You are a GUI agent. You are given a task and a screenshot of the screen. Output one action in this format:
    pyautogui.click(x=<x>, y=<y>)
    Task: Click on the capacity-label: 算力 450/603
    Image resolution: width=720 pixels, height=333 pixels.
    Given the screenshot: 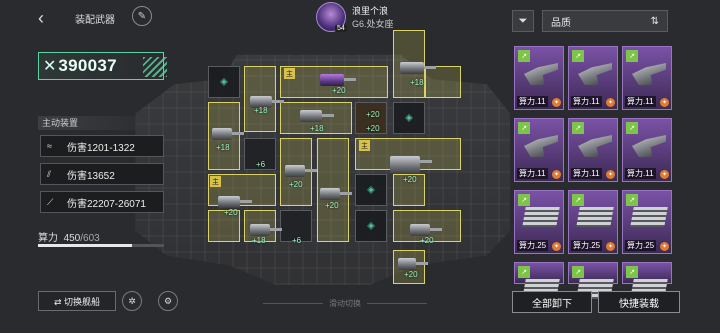 What is the action you would take?
    pyautogui.click(x=69, y=236)
    